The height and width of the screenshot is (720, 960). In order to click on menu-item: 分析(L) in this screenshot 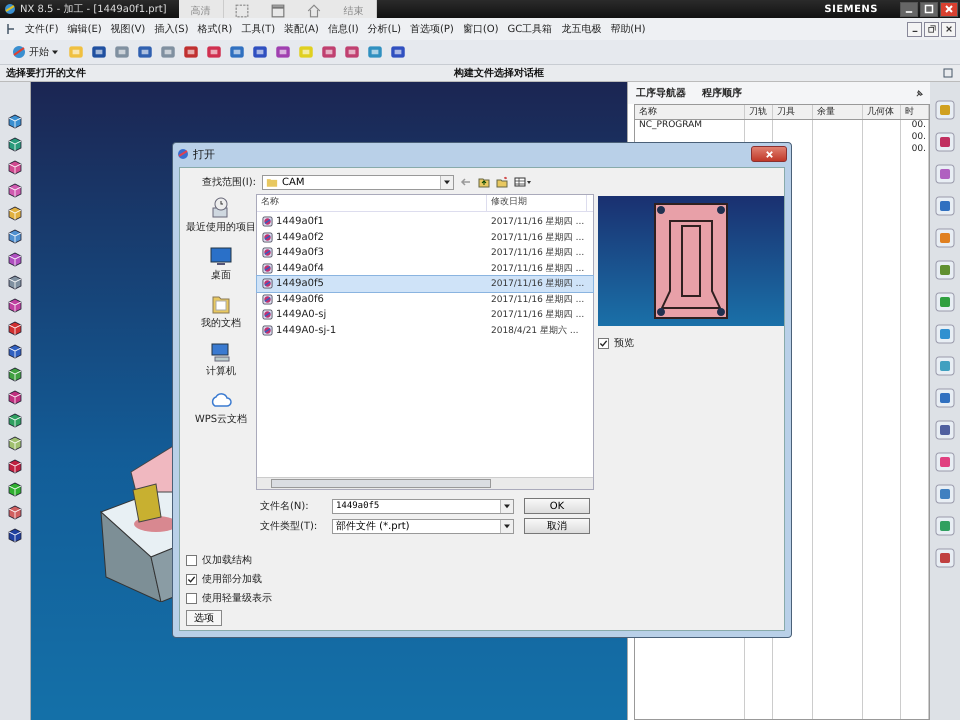, I will do `click(384, 29)`.